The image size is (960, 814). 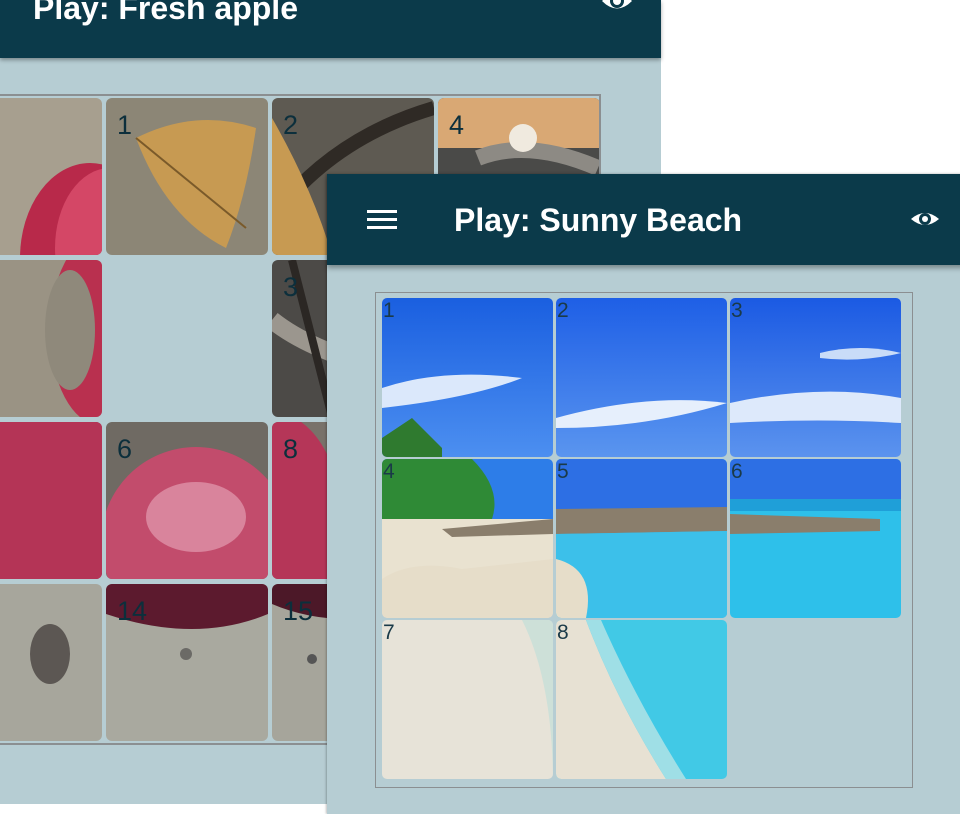 I want to click on app-bar: Play: Fresh apple, so click(x=330, y=29).